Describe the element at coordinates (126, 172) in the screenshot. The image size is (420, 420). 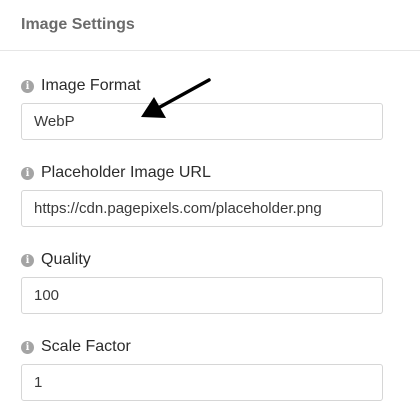
I see `placeholder-image-url-label: Placeholder Image URL` at that location.